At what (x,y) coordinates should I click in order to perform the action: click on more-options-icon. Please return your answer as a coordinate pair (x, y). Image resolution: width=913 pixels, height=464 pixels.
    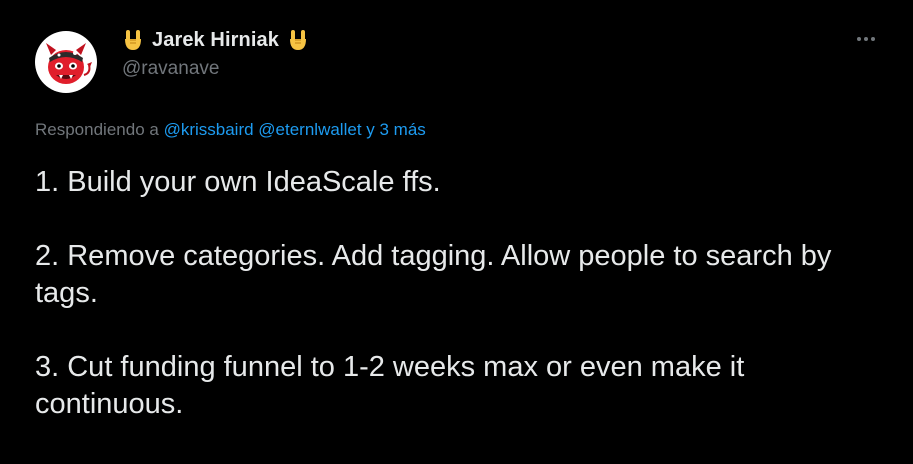
    Looking at the image, I should click on (866, 39).